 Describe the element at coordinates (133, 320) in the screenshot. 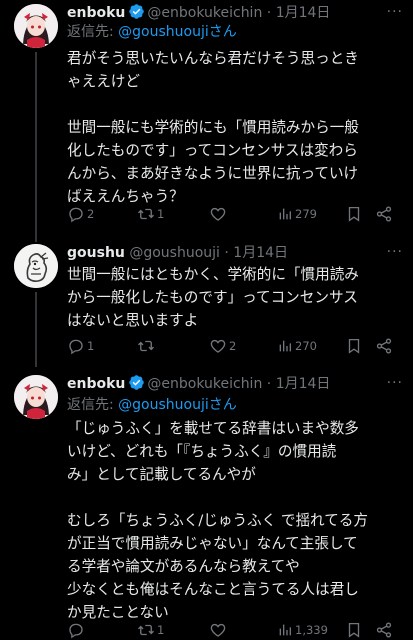

I see `text-line: はないと思いますよ` at that location.